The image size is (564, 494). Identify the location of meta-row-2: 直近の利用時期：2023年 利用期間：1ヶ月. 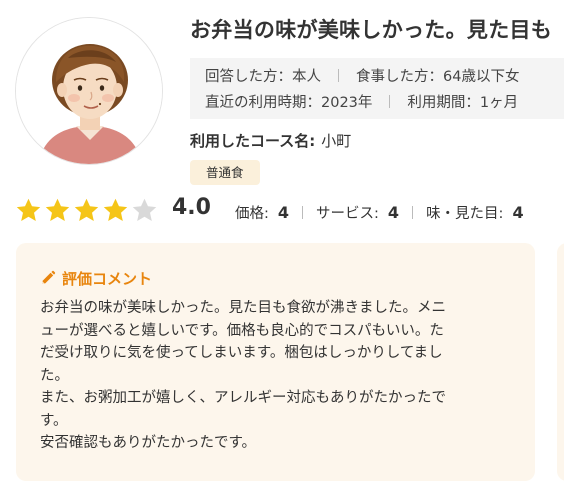
(384, 103).